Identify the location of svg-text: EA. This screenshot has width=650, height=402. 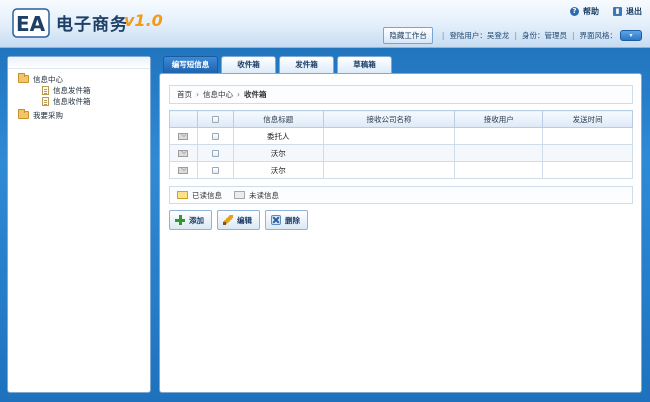
(31, 24).